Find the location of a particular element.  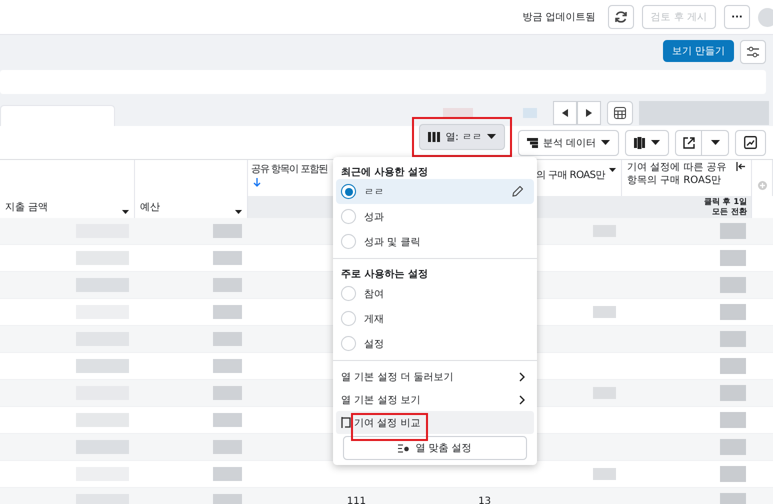

breakdown-dropdown: 분석 데이터 is located at coordinates (568, 143).